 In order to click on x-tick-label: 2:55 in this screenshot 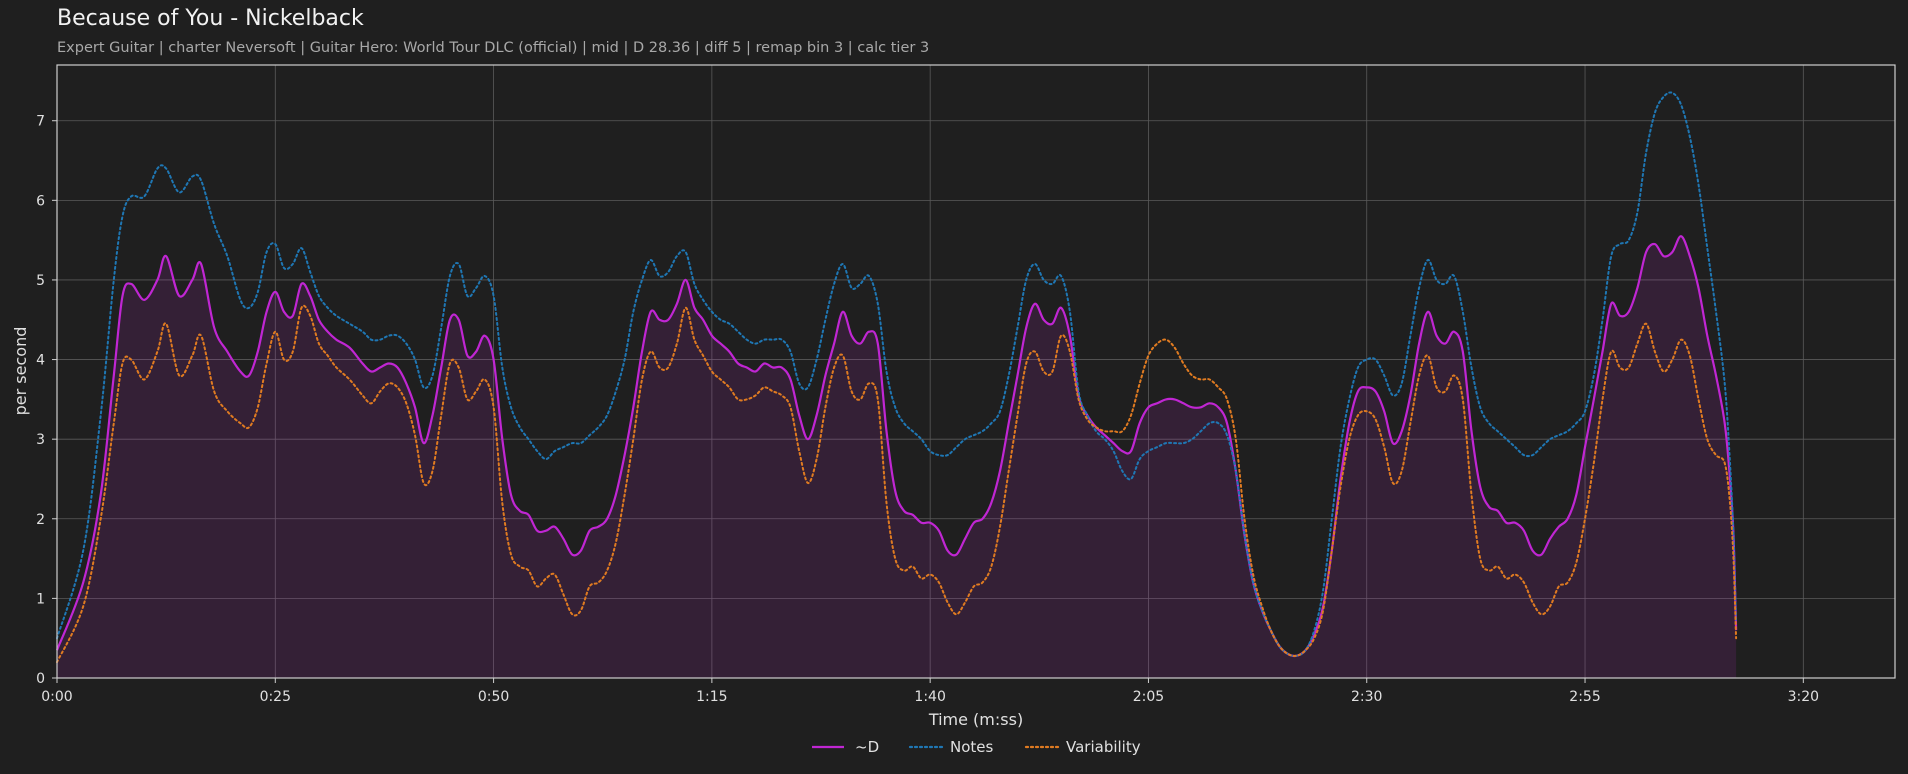, I will do `click(1584, 697)`.